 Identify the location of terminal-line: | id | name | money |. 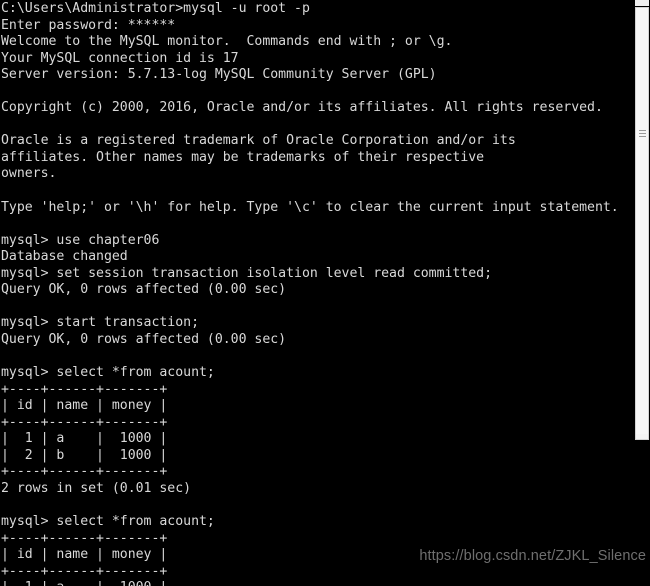
(84, 406).